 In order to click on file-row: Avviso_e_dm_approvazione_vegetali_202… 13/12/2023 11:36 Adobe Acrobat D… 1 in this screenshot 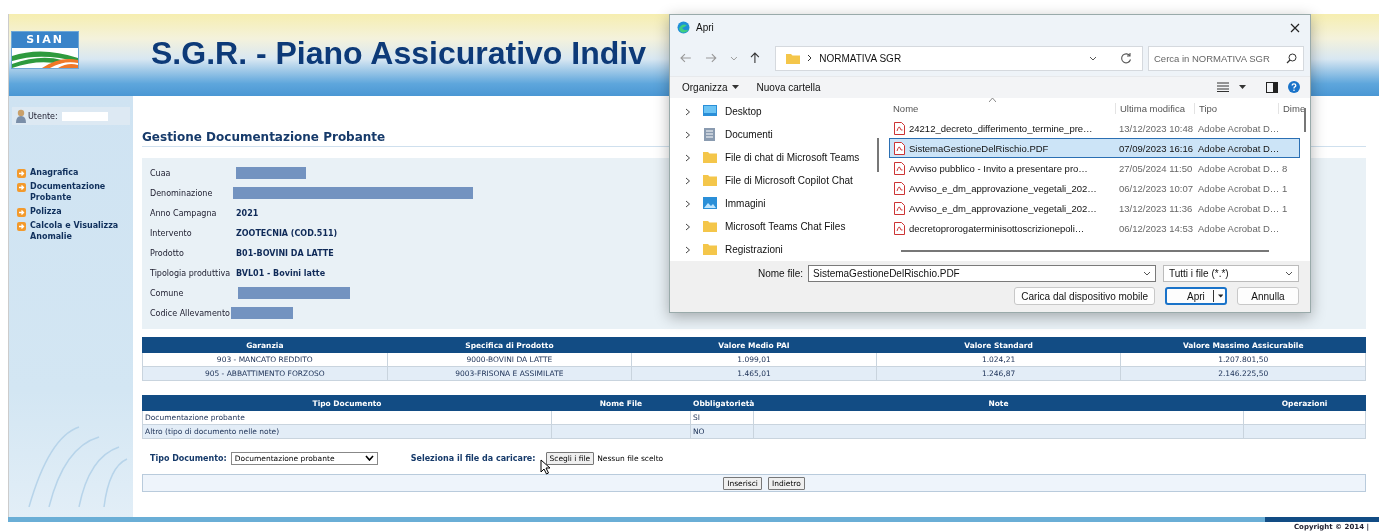, I will do `click(1094, 208)`.